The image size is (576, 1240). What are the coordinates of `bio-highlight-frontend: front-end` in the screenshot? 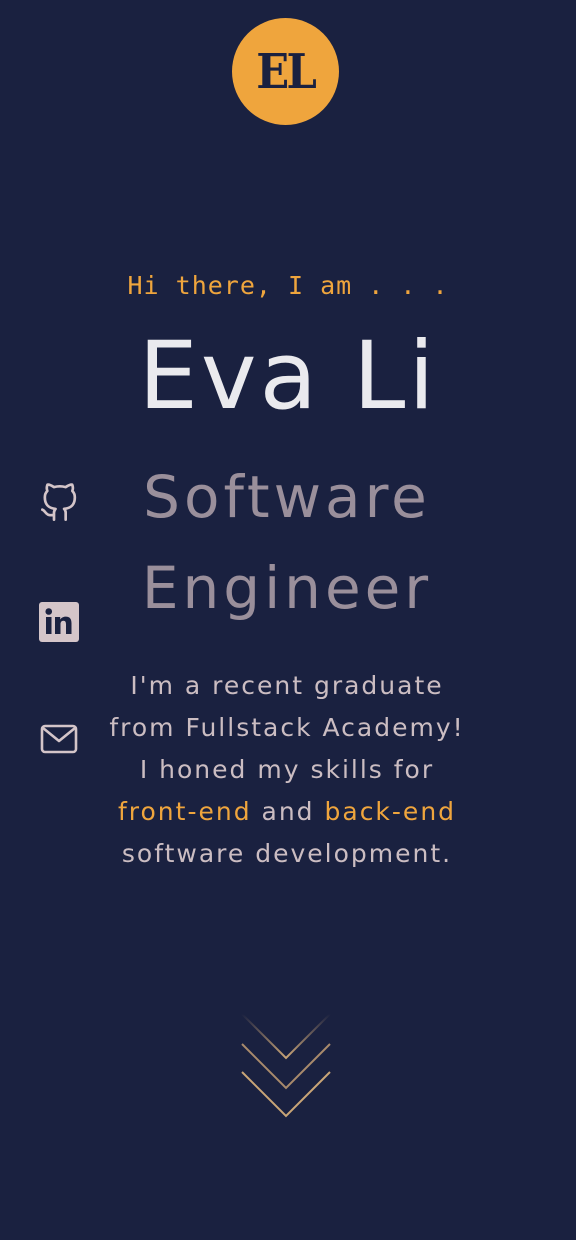 It's located at (184, 811).